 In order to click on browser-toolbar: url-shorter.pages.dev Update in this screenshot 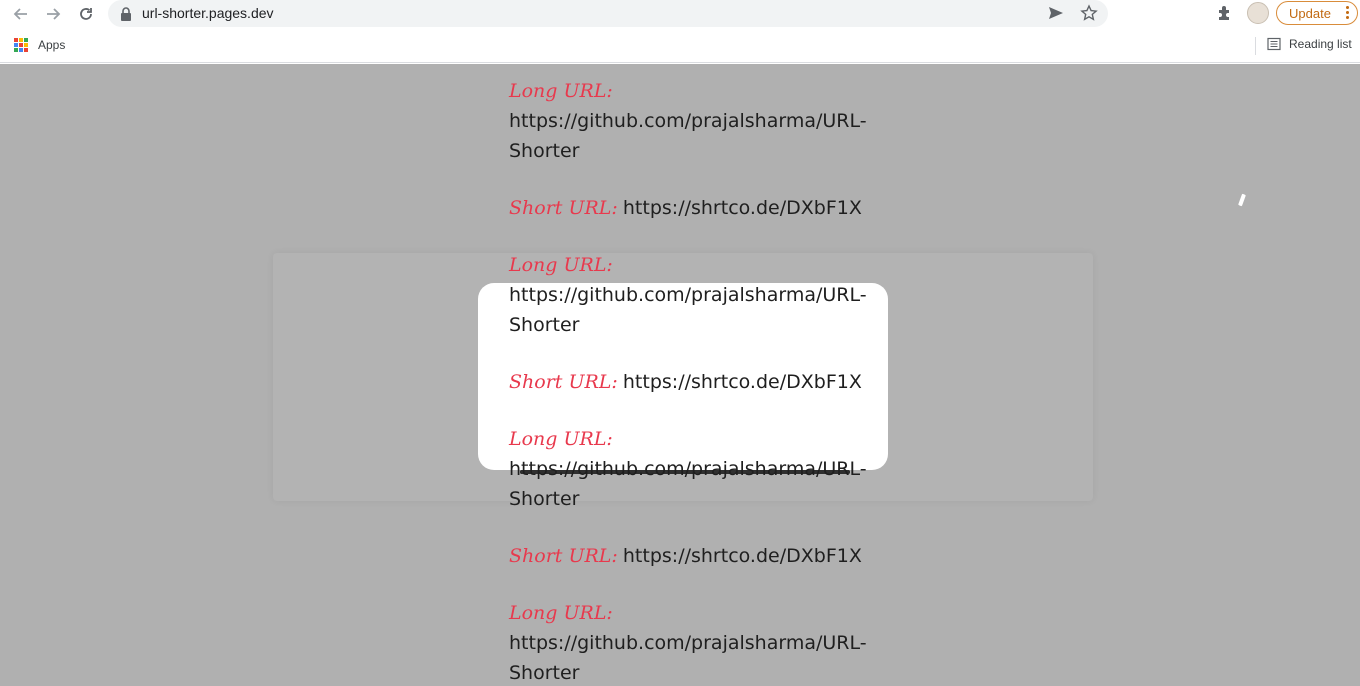, I will do `click(680, 14)`.